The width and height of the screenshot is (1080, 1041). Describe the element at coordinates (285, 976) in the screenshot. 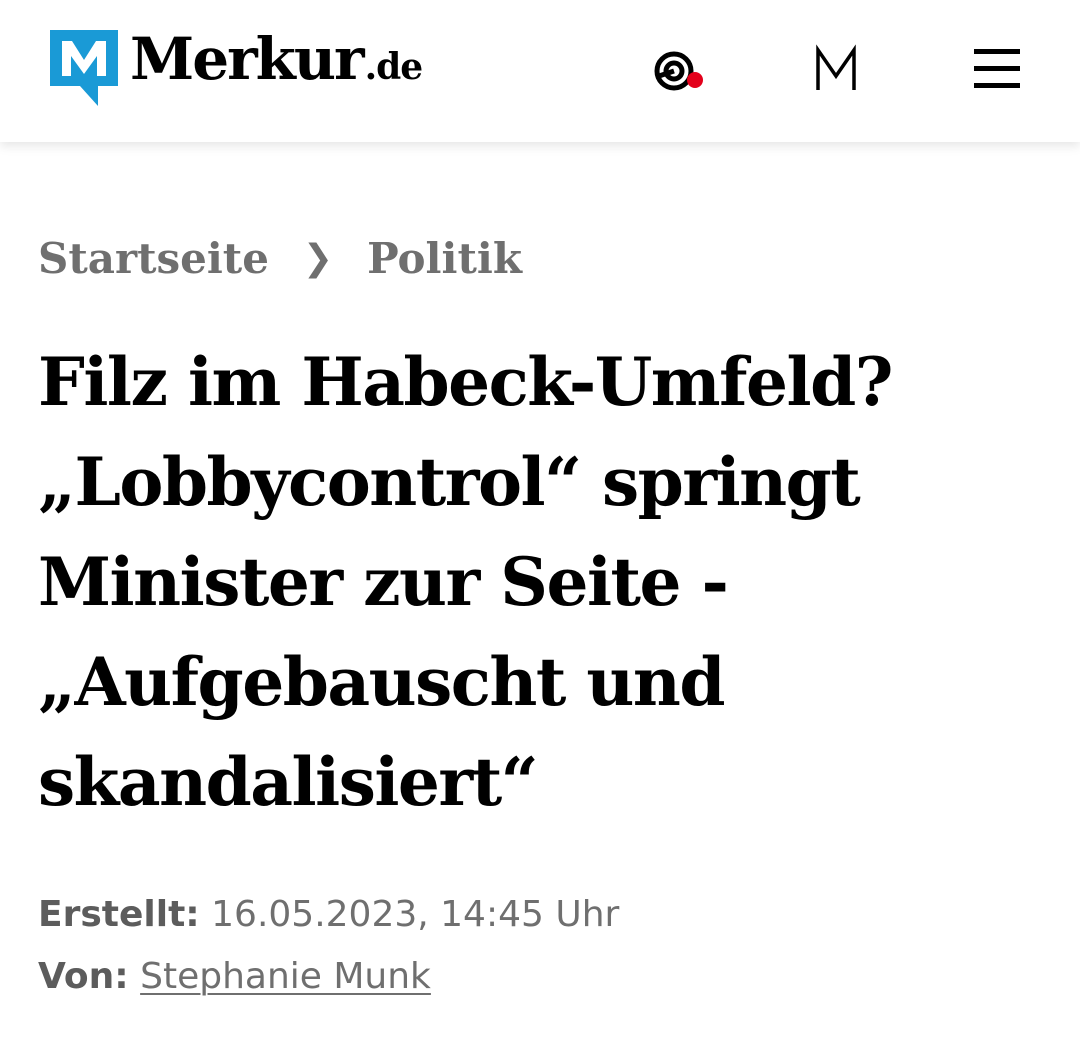

I see `author-link: Stephanie Munk` at that location.